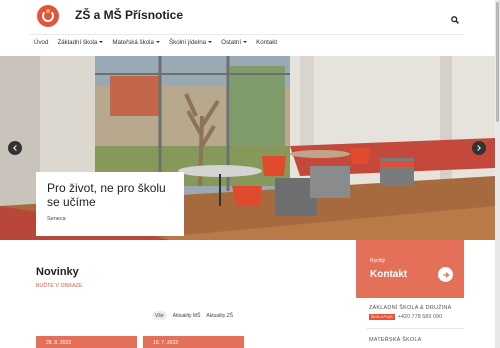 The height and width of the screenshot is (348, 500). I want to click on hero-quote: Pro život, ne pro školu se učíme, so click(106, 195).